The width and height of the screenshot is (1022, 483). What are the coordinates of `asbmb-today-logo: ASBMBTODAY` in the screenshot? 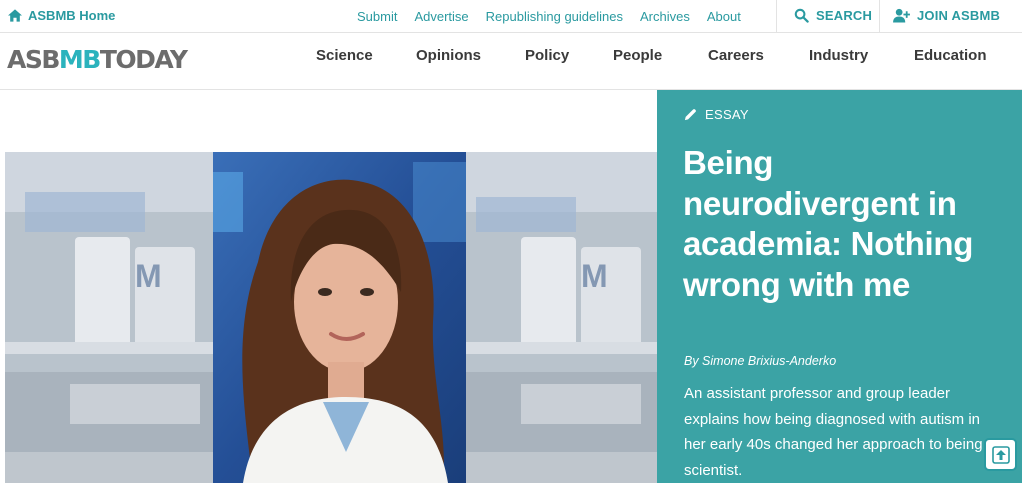 It's located at (97, 59).